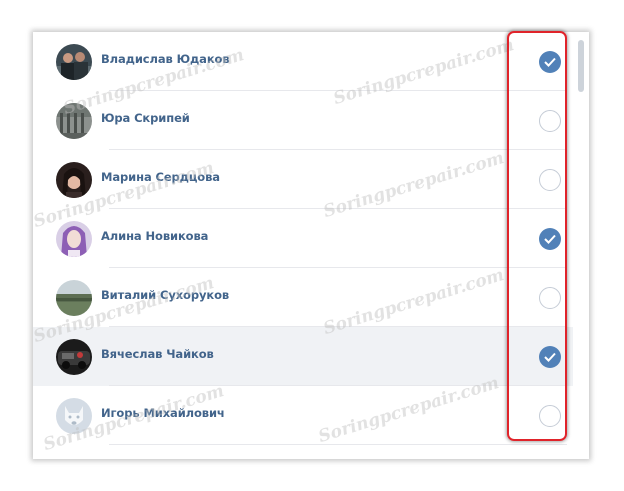 The height and width of the screenshot is (491, 624). What do you see at coordinates (581, 66) in the screenshot?
I see `scrollbar` at bounding box center [581, 66].